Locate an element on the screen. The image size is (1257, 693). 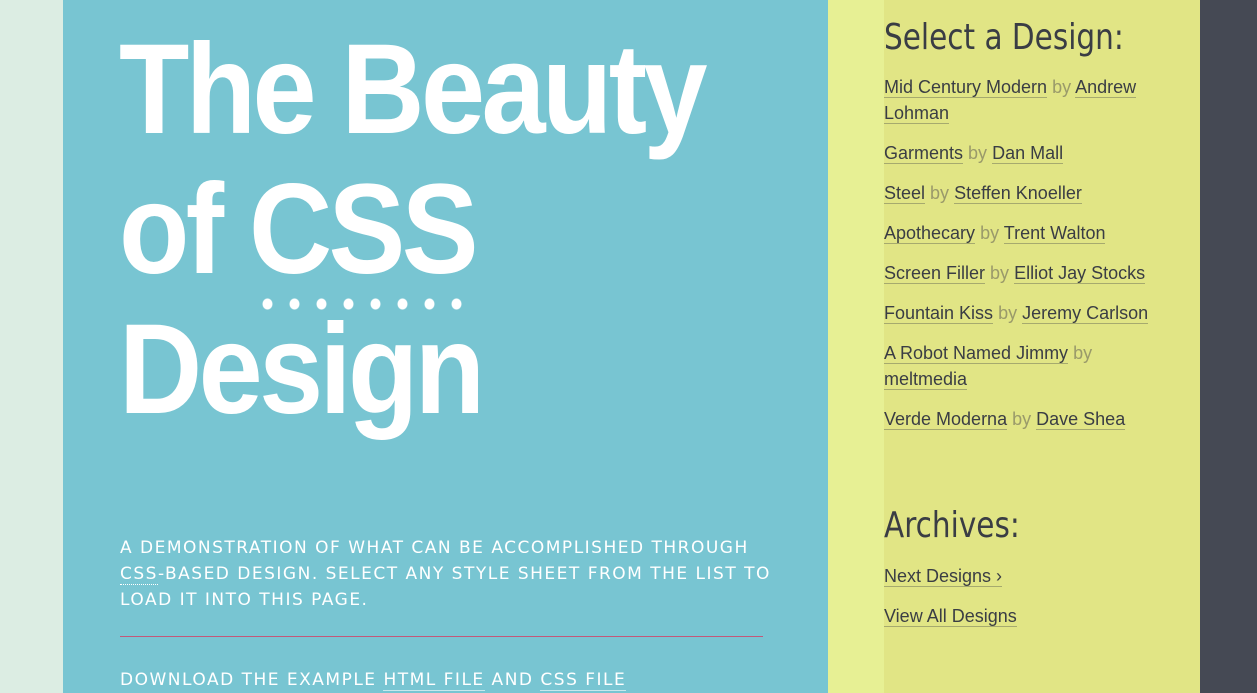
next-designs-link: Next Designs › is located at coordinates (943, 576).